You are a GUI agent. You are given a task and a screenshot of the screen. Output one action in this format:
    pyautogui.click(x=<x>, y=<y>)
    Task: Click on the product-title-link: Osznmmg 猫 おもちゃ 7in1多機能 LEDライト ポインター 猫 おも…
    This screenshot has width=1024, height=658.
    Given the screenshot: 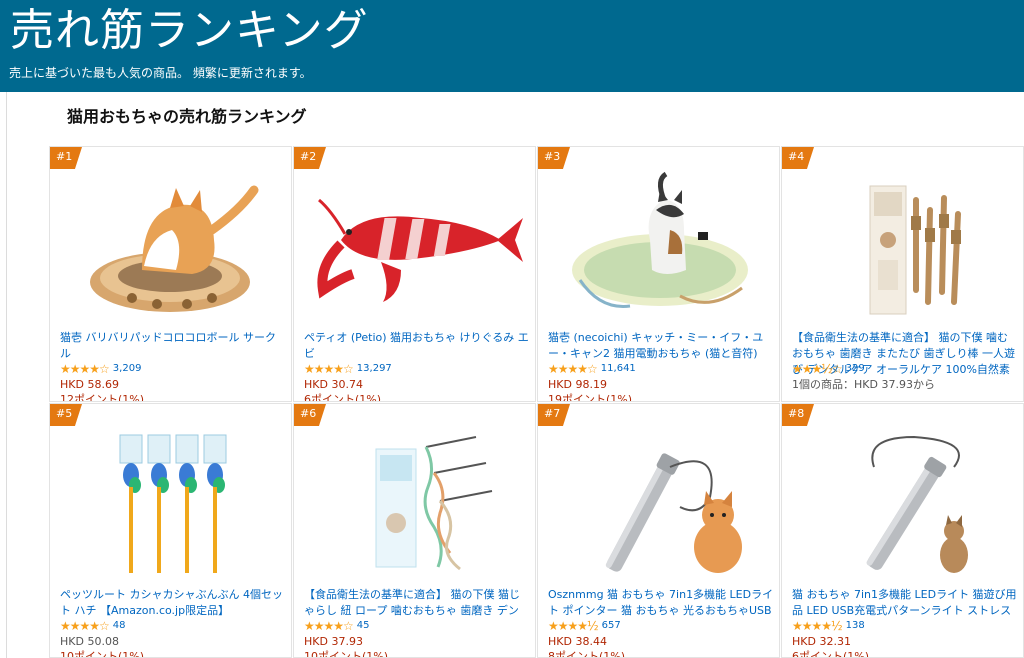 What is the action you would take?
    pyautogui.click(x=661, y=603)
    